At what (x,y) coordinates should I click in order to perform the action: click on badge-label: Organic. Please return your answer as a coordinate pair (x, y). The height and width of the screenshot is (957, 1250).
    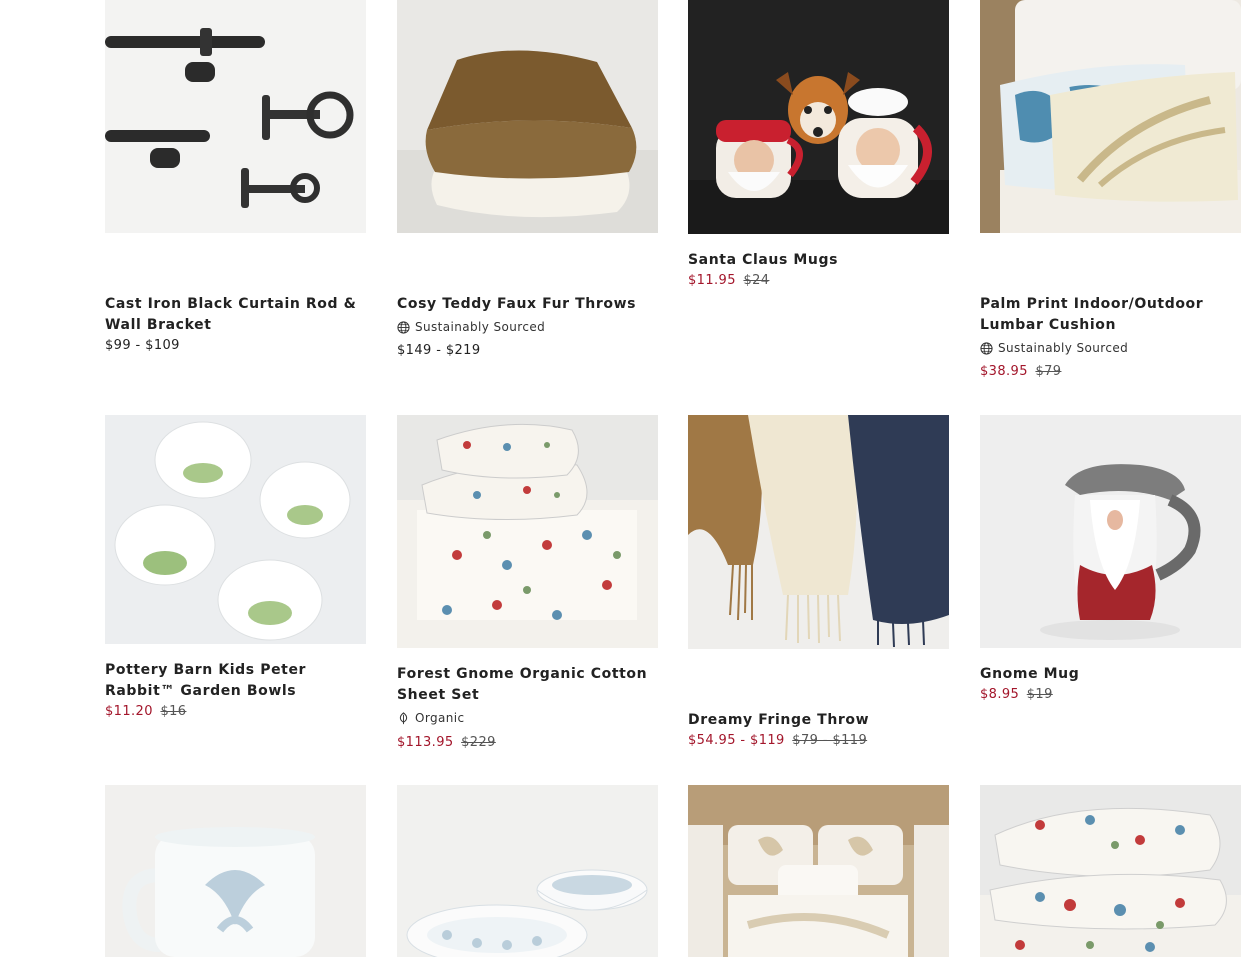
    Looking at the image, I should click on (440, 718).